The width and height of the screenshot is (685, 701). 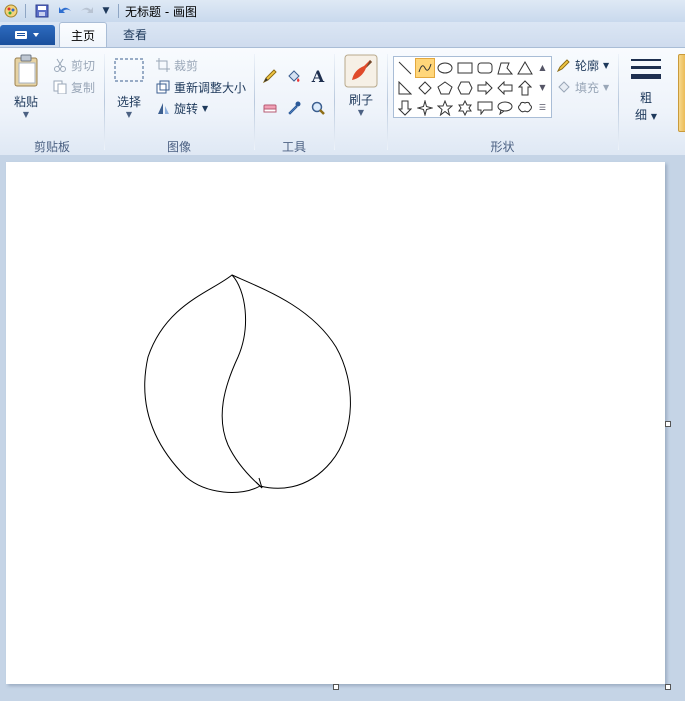 I want to click on line-shape-icon, so click(x=405, y=68).